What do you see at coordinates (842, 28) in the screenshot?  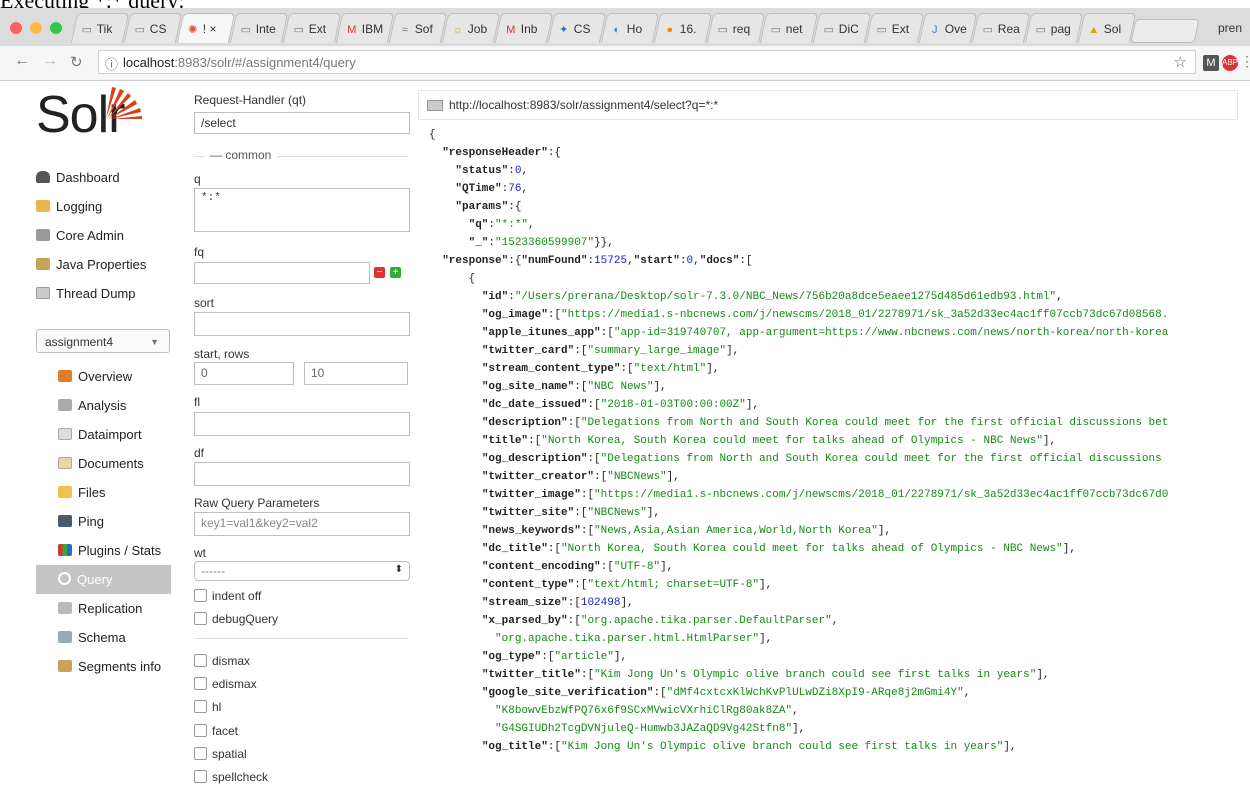 I see `browser-tab: ▭ DiC` at bounding box center [842, 28].